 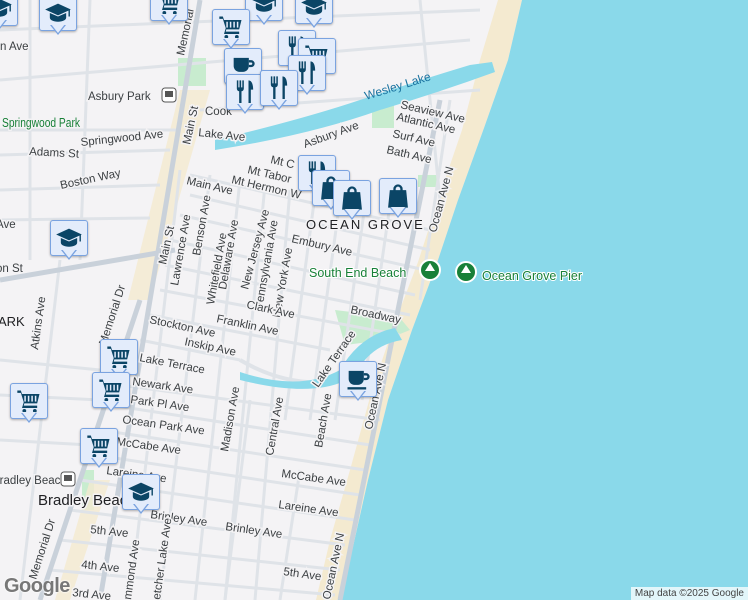 What do you see at coordinates (119, 97) in the screenshot?
I see `station-label-asbury-park: Asbury Park` at bounding box center [119, 97].